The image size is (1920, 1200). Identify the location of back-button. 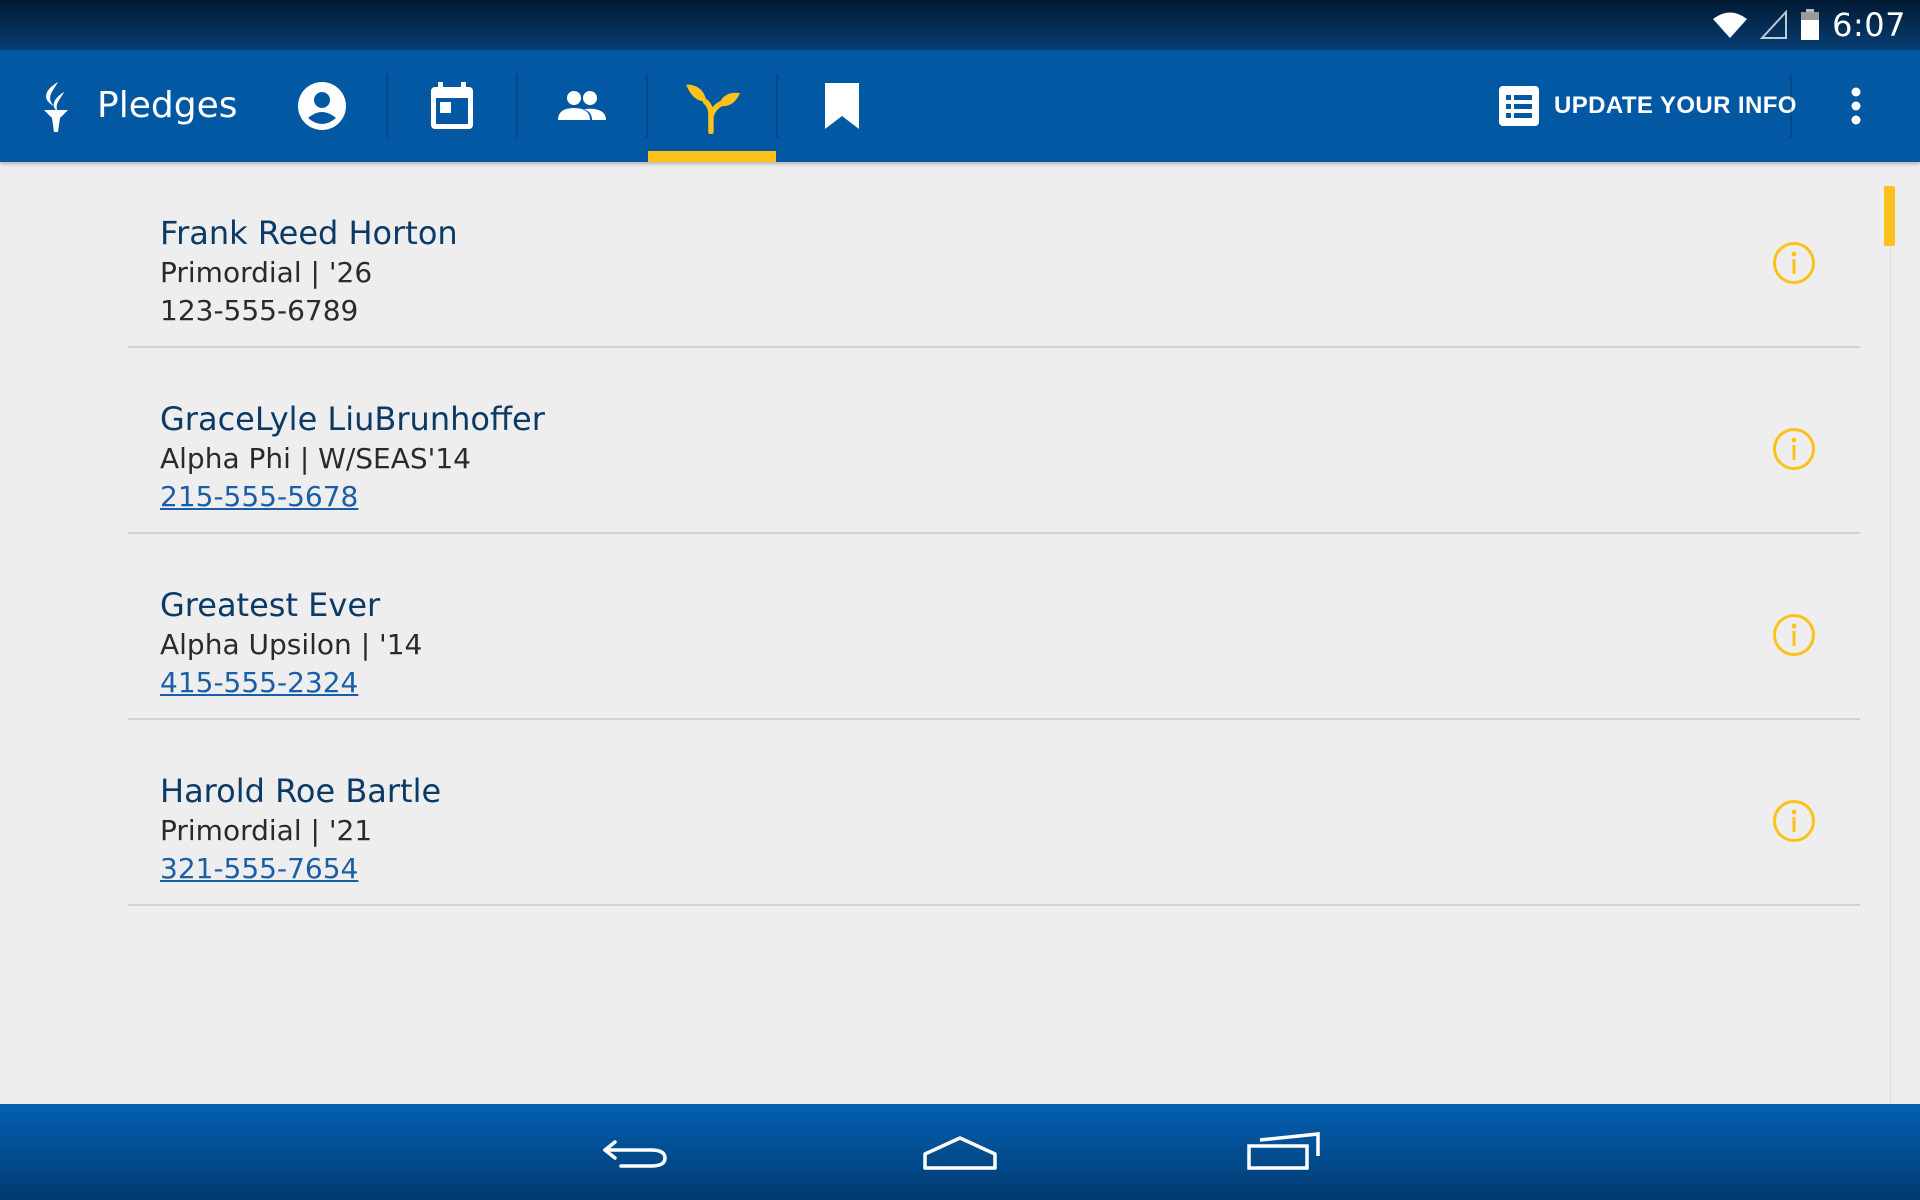
(636, 1152).